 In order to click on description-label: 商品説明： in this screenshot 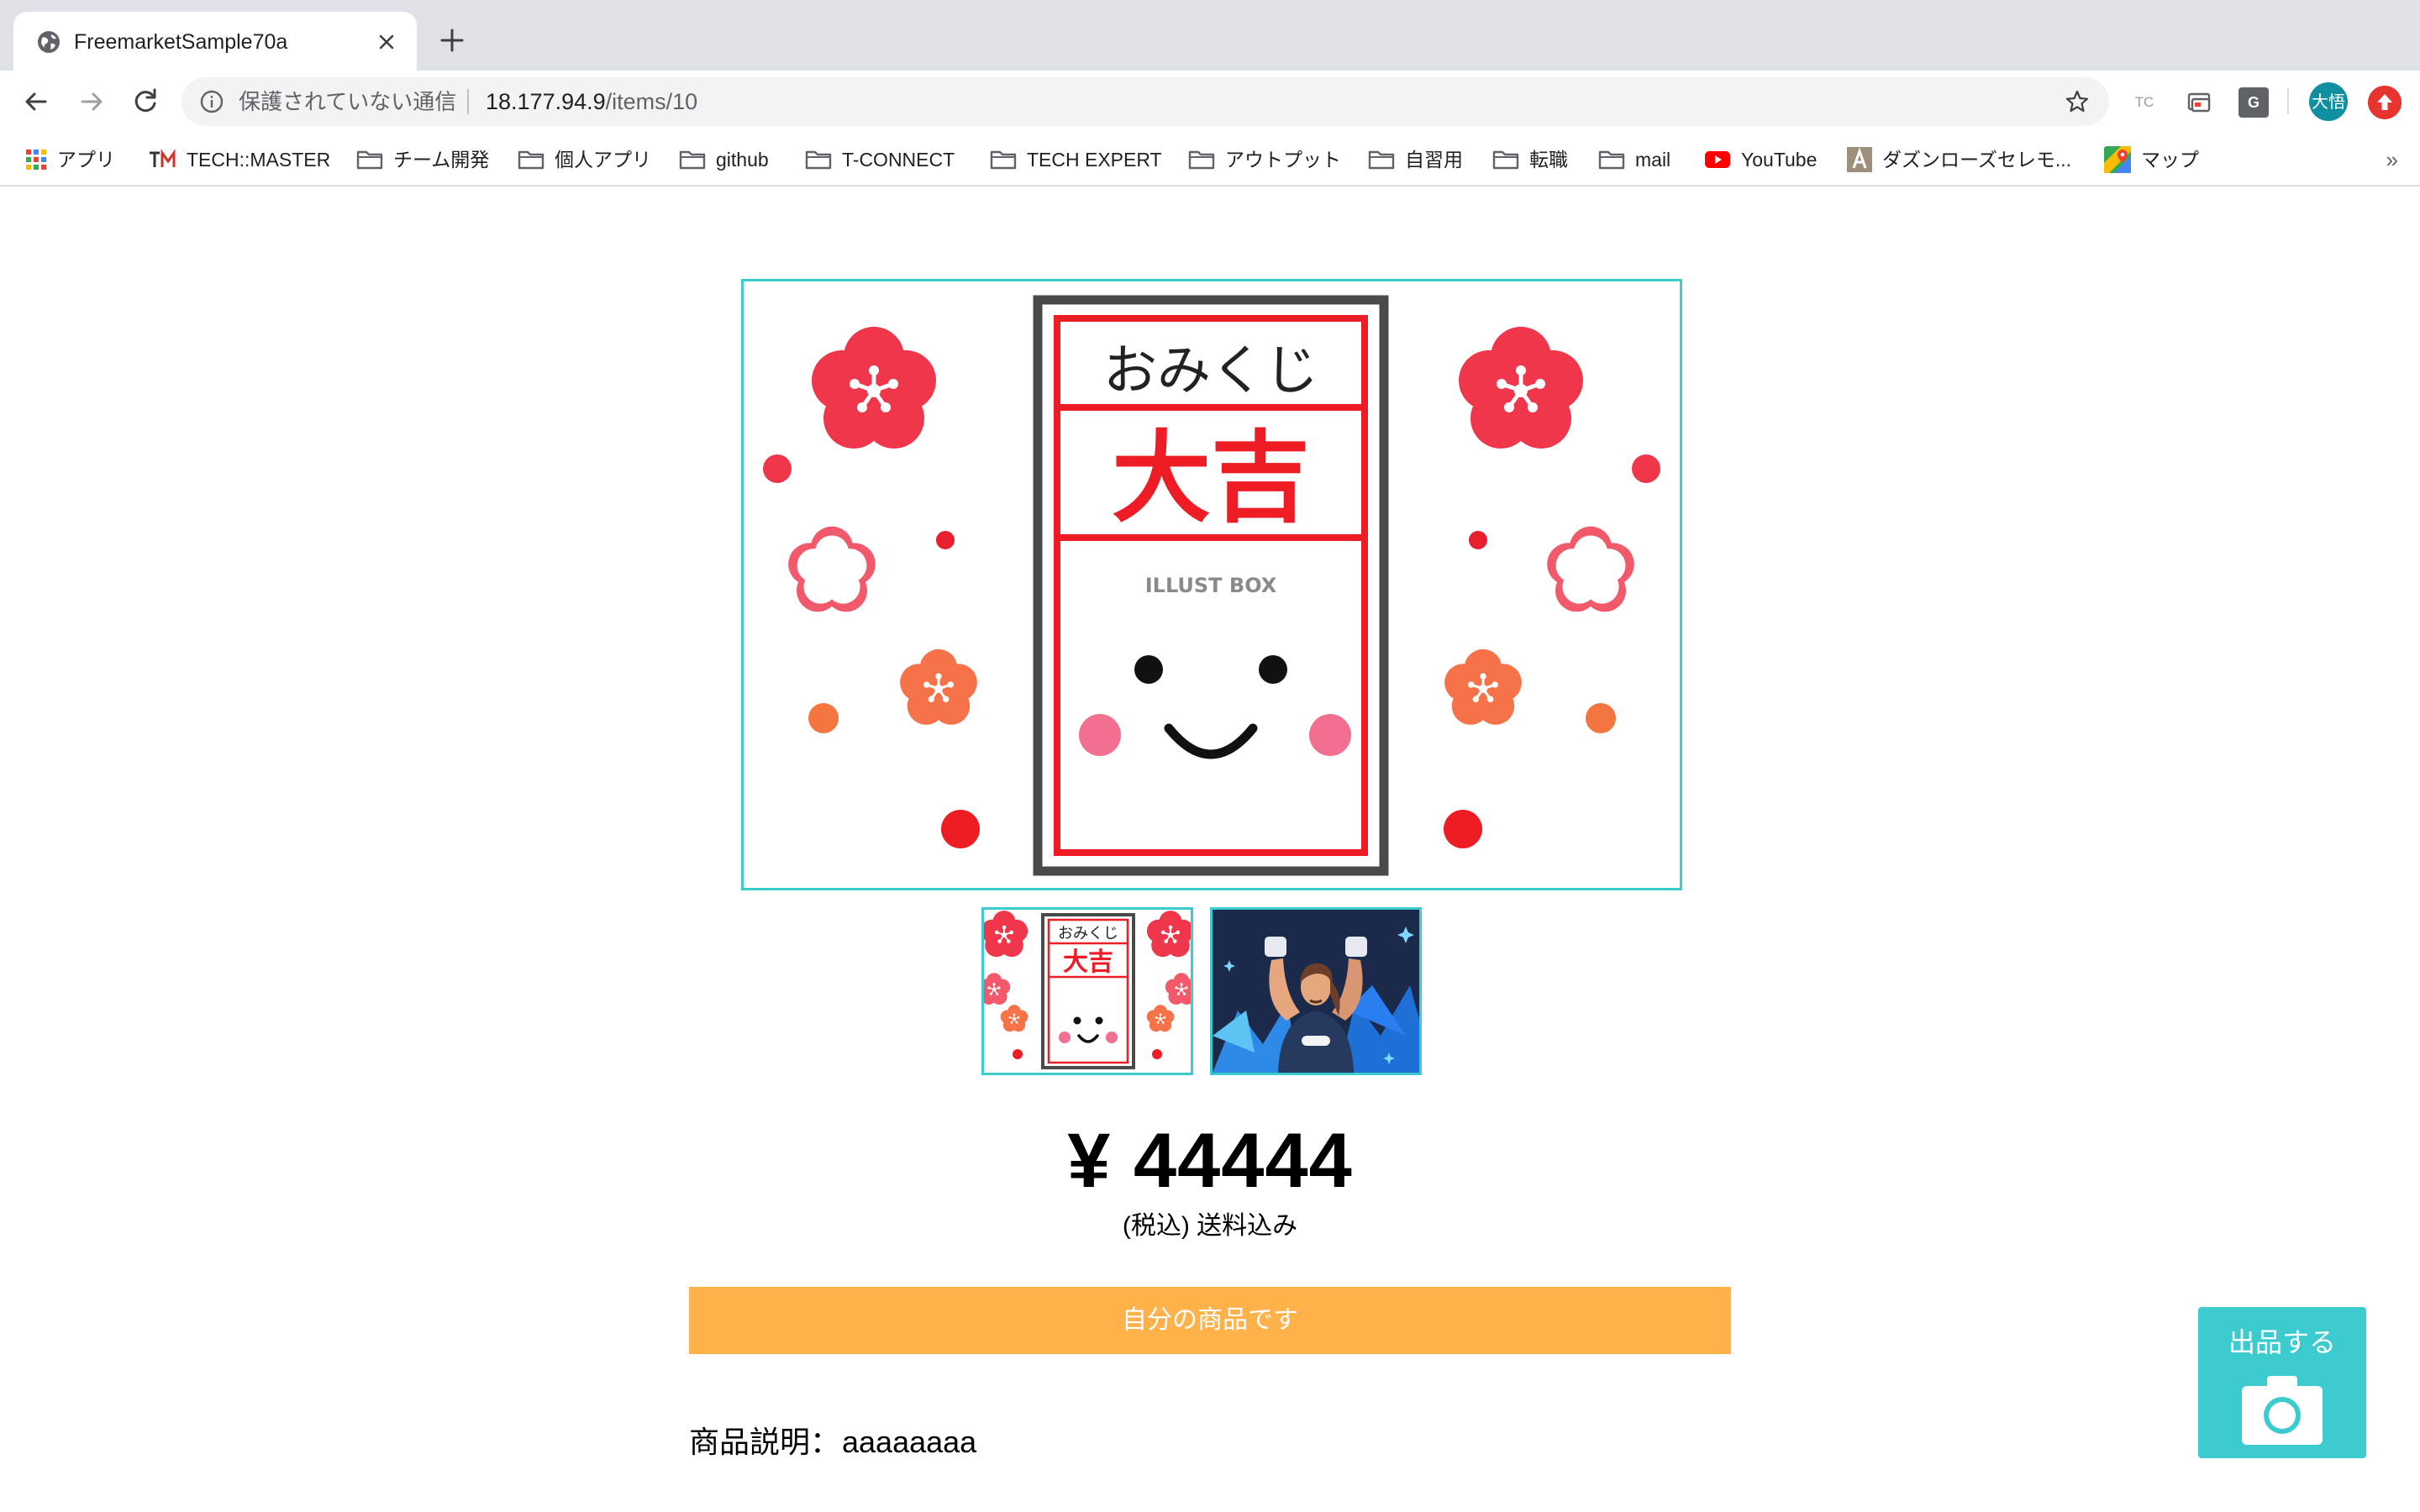, I will do `click(765, 1442)`.